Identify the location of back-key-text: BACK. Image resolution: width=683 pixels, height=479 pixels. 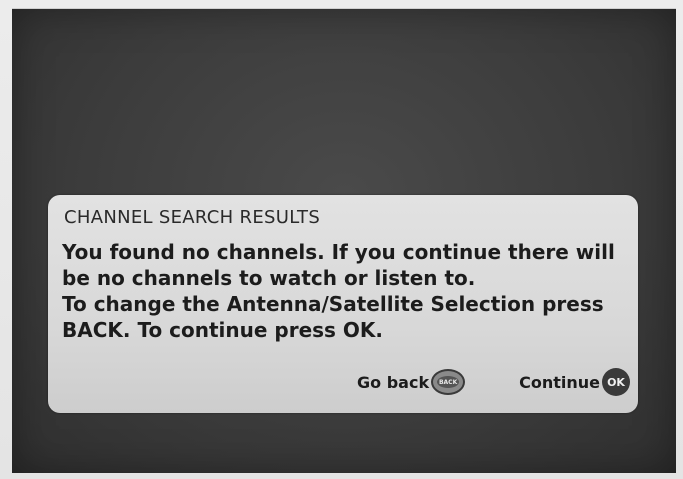
(448, 382).